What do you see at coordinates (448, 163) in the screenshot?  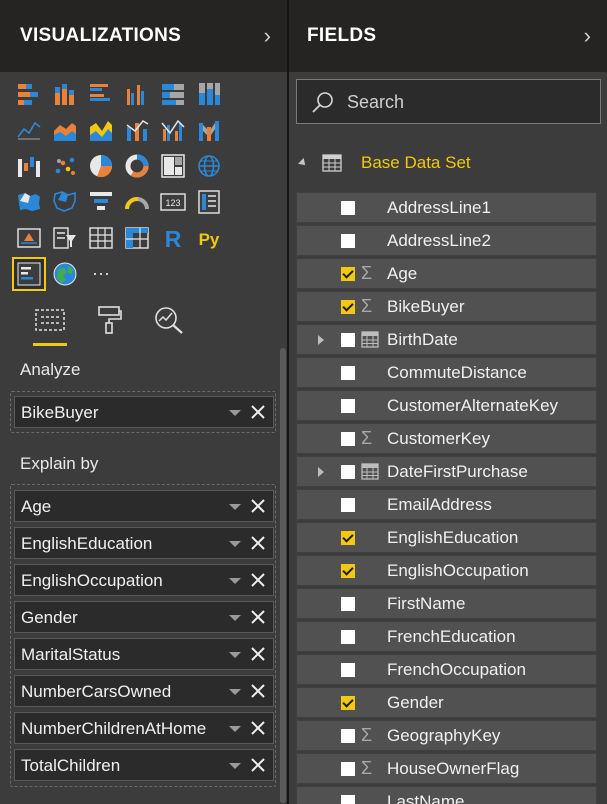 I see `table-header-base-data-set: Base Data Set` at bounding box center [448, 163].